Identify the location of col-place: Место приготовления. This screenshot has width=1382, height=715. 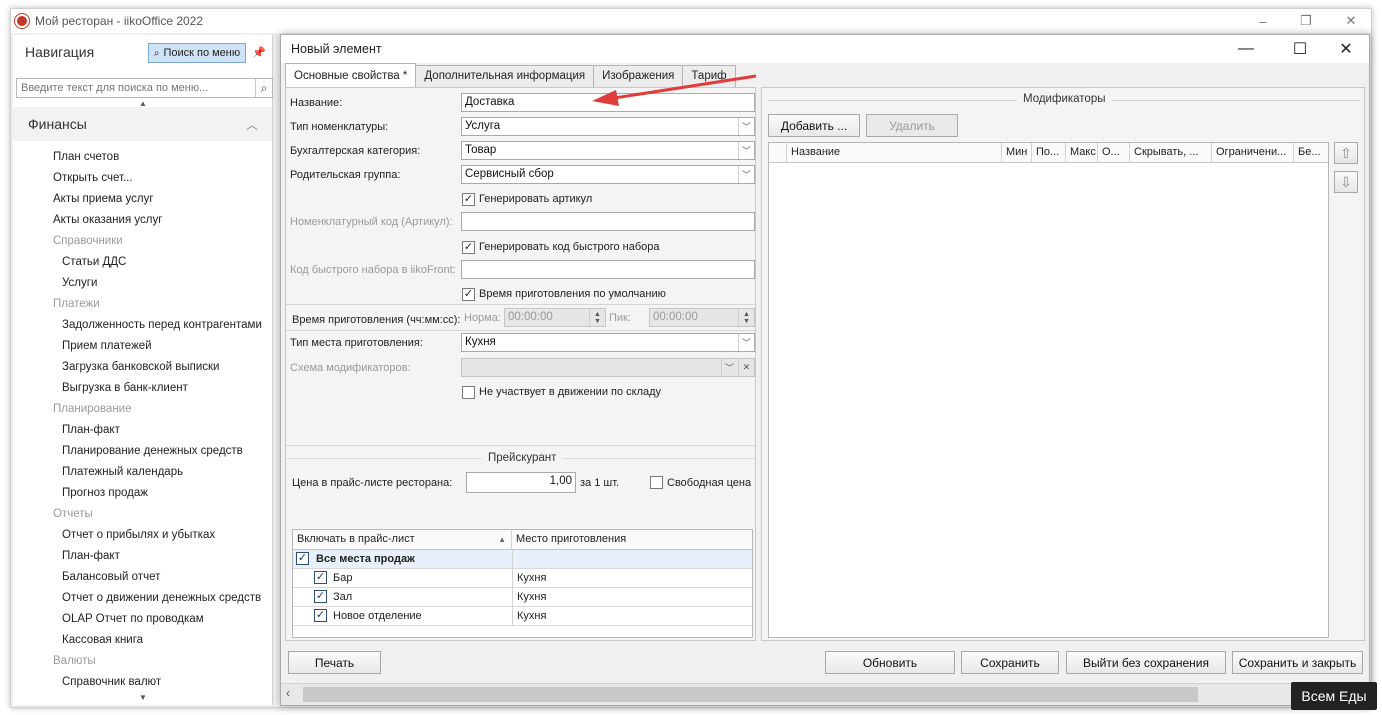
(632, 539).